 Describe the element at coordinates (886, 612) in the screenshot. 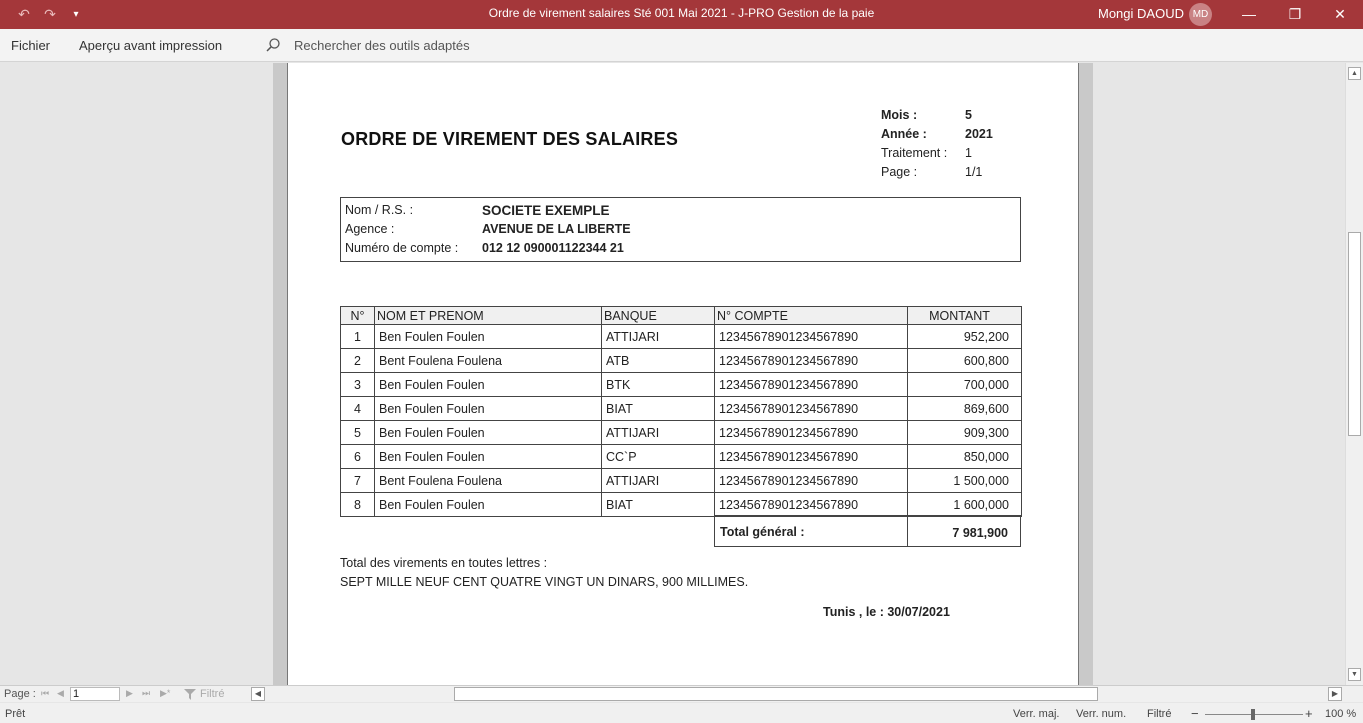

I see `place-date: Tunis , le : 30/07/2021` at that location.